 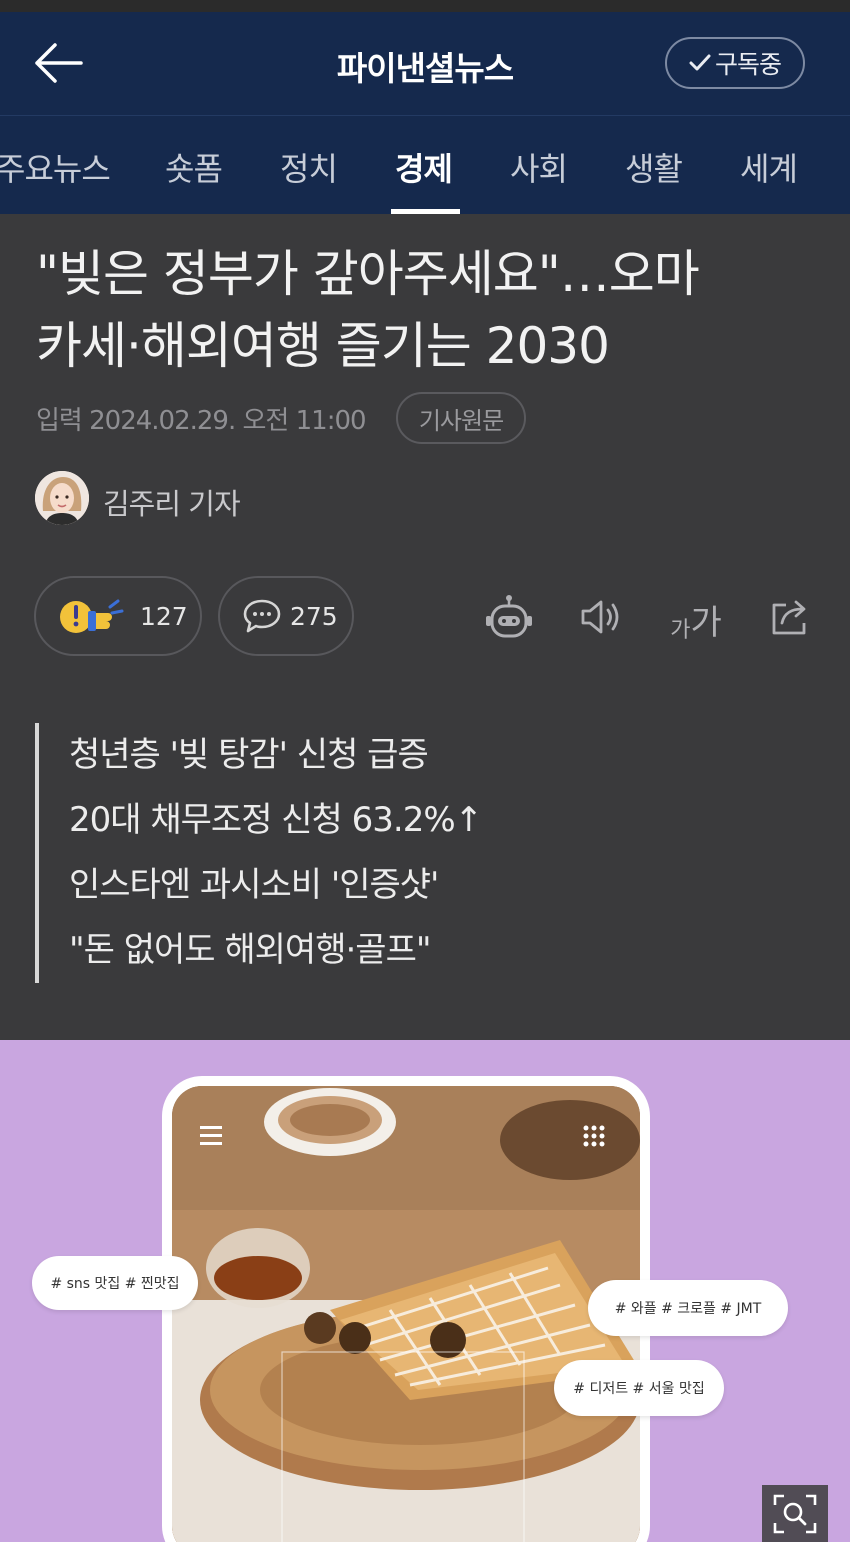 I want to click on speaker-icon, so click(x=600, y=617).